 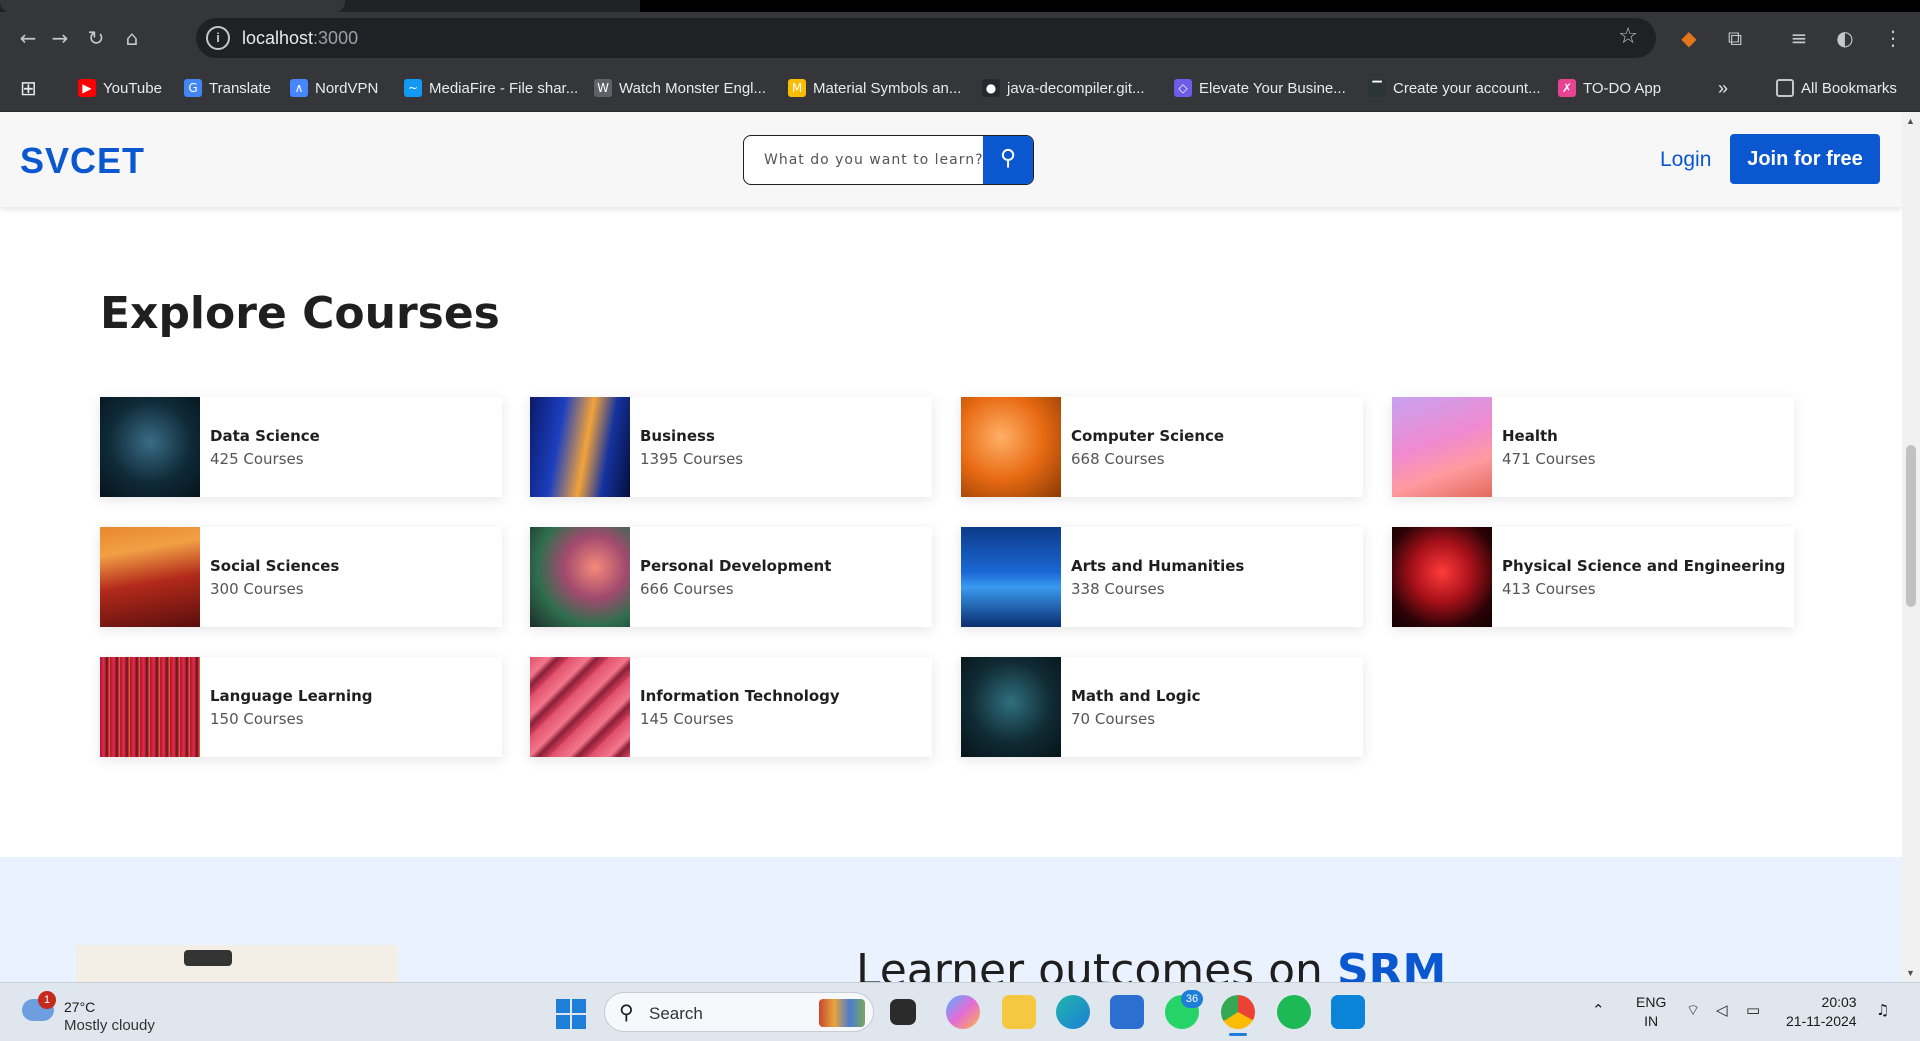 What do you see at coordinates (1148, 435) in the screenshot?
I see `category-name: Computer Science` at bounding box center [1148, 435].